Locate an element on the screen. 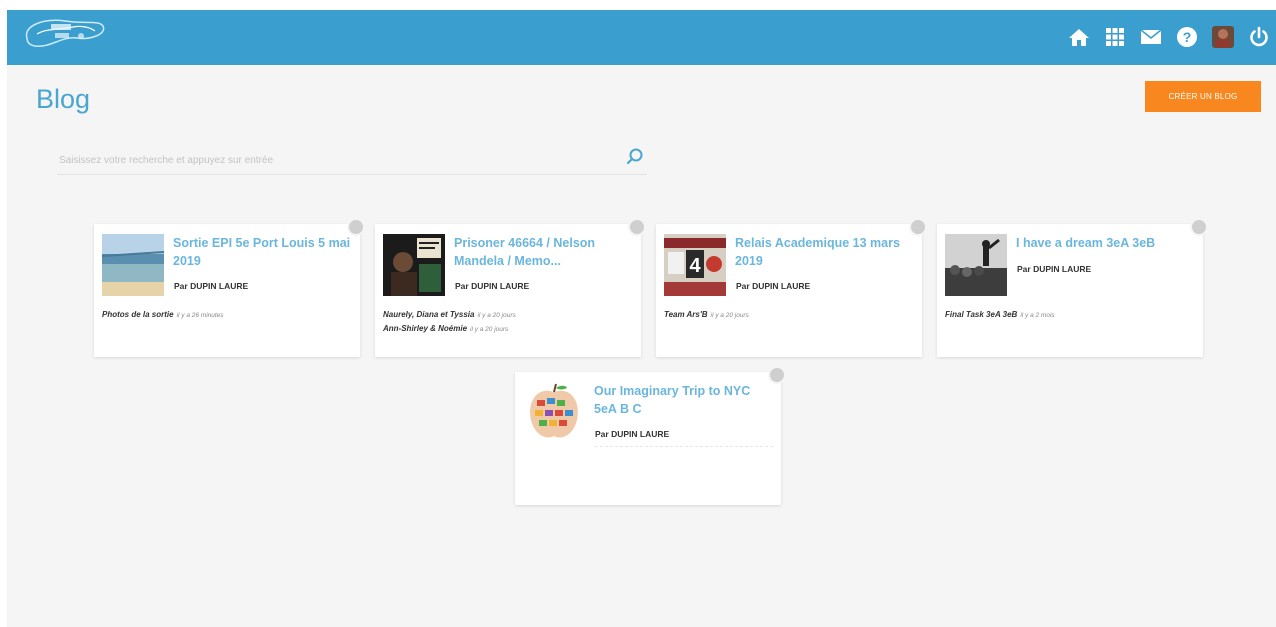 The image size is (1276, 627). post-title: Final Task 3eA 3eB is located at coordinates (981, 314).